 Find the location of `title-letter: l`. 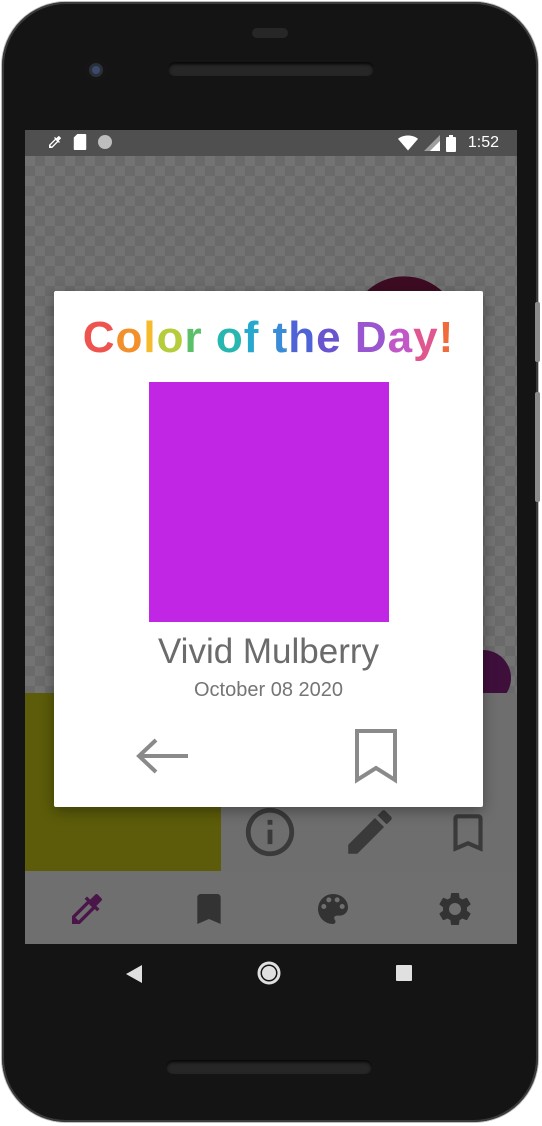

title-letter: l is located at coordinates (150, 337).